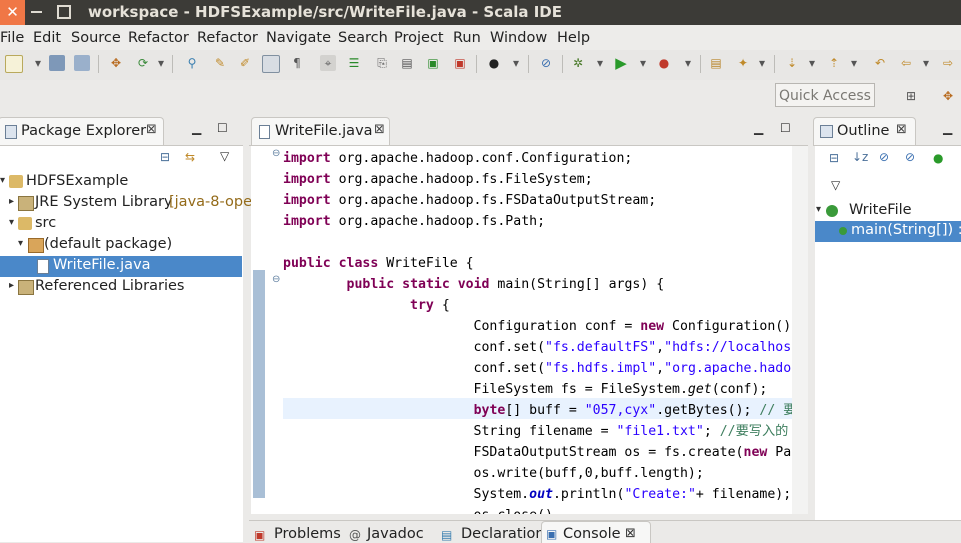 The width and height of the screenshot is (961, 543). What do you see at coordinates (47, 38) in the screenshot?
I see `menu-edit: Edit` at bounding box center [47, 38].